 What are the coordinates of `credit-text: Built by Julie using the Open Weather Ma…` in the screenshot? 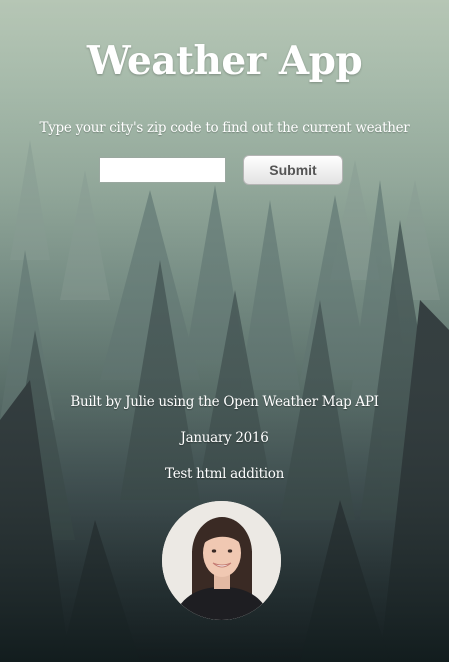 It's located at (224, 402).